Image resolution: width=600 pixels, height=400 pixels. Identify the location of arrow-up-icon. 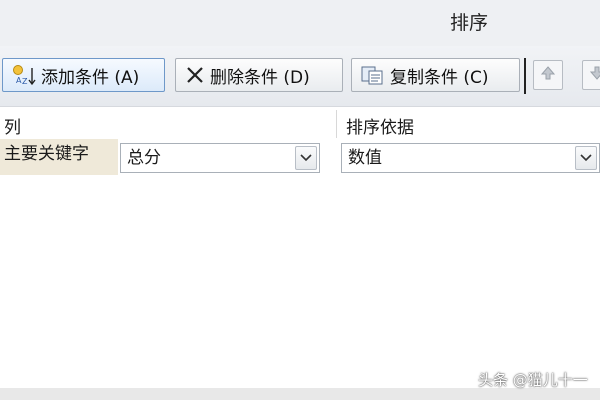
(548, 75).